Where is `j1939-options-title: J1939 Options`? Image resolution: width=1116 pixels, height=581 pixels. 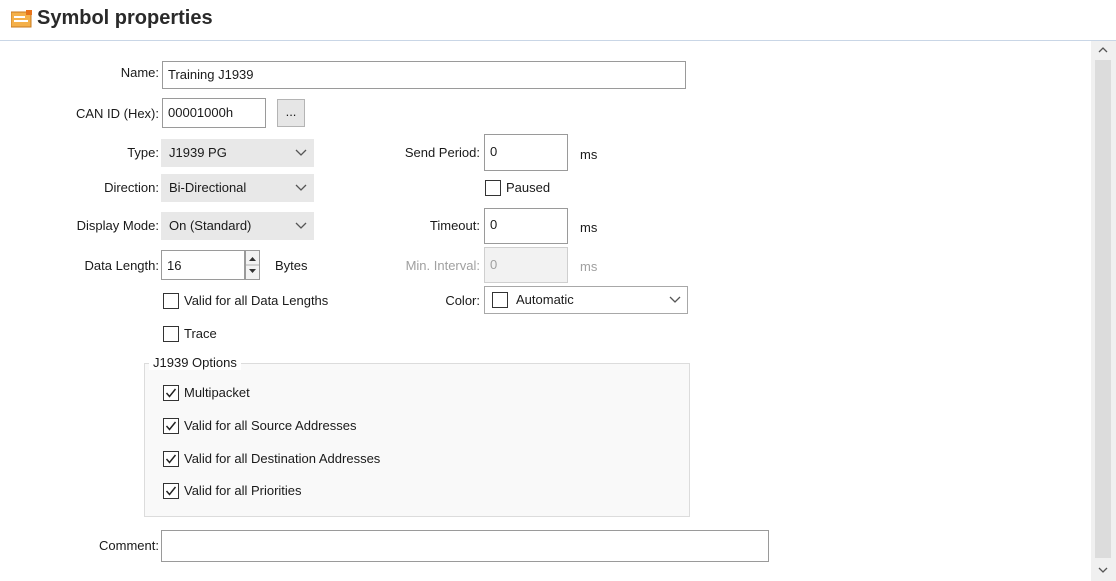 j1939-options-title: J1939 Options is located at coordinates (195, 362).